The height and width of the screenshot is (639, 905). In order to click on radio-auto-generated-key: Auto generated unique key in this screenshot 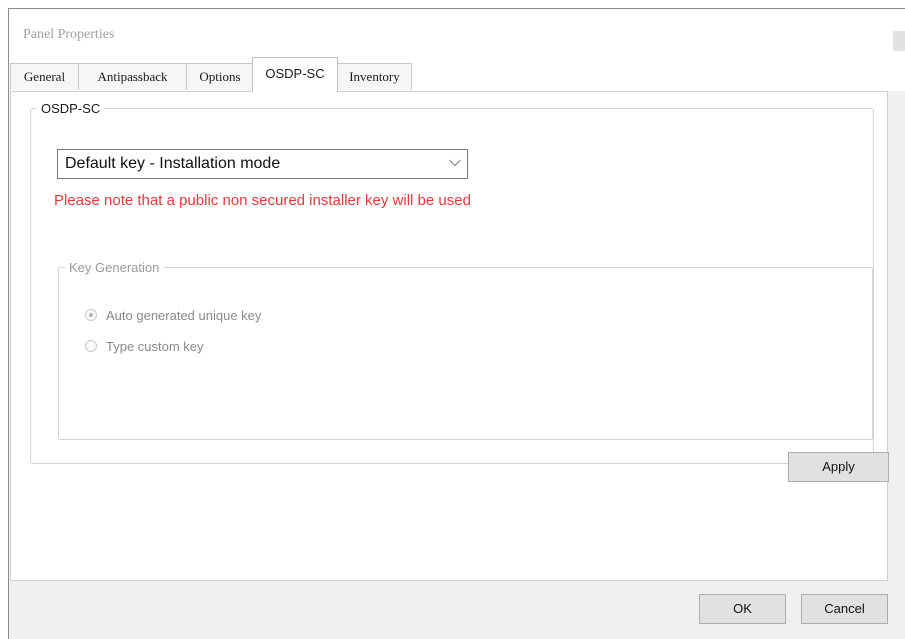, I will do `click(173, 315)`.